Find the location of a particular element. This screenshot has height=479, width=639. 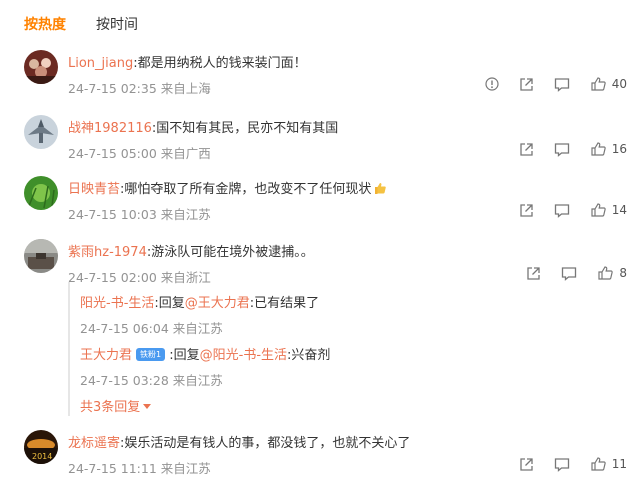

comment-text: 日映青苔:哪怕夺取了所有金牌，也改变不了任何现状 is located at coordinates (227, 187).